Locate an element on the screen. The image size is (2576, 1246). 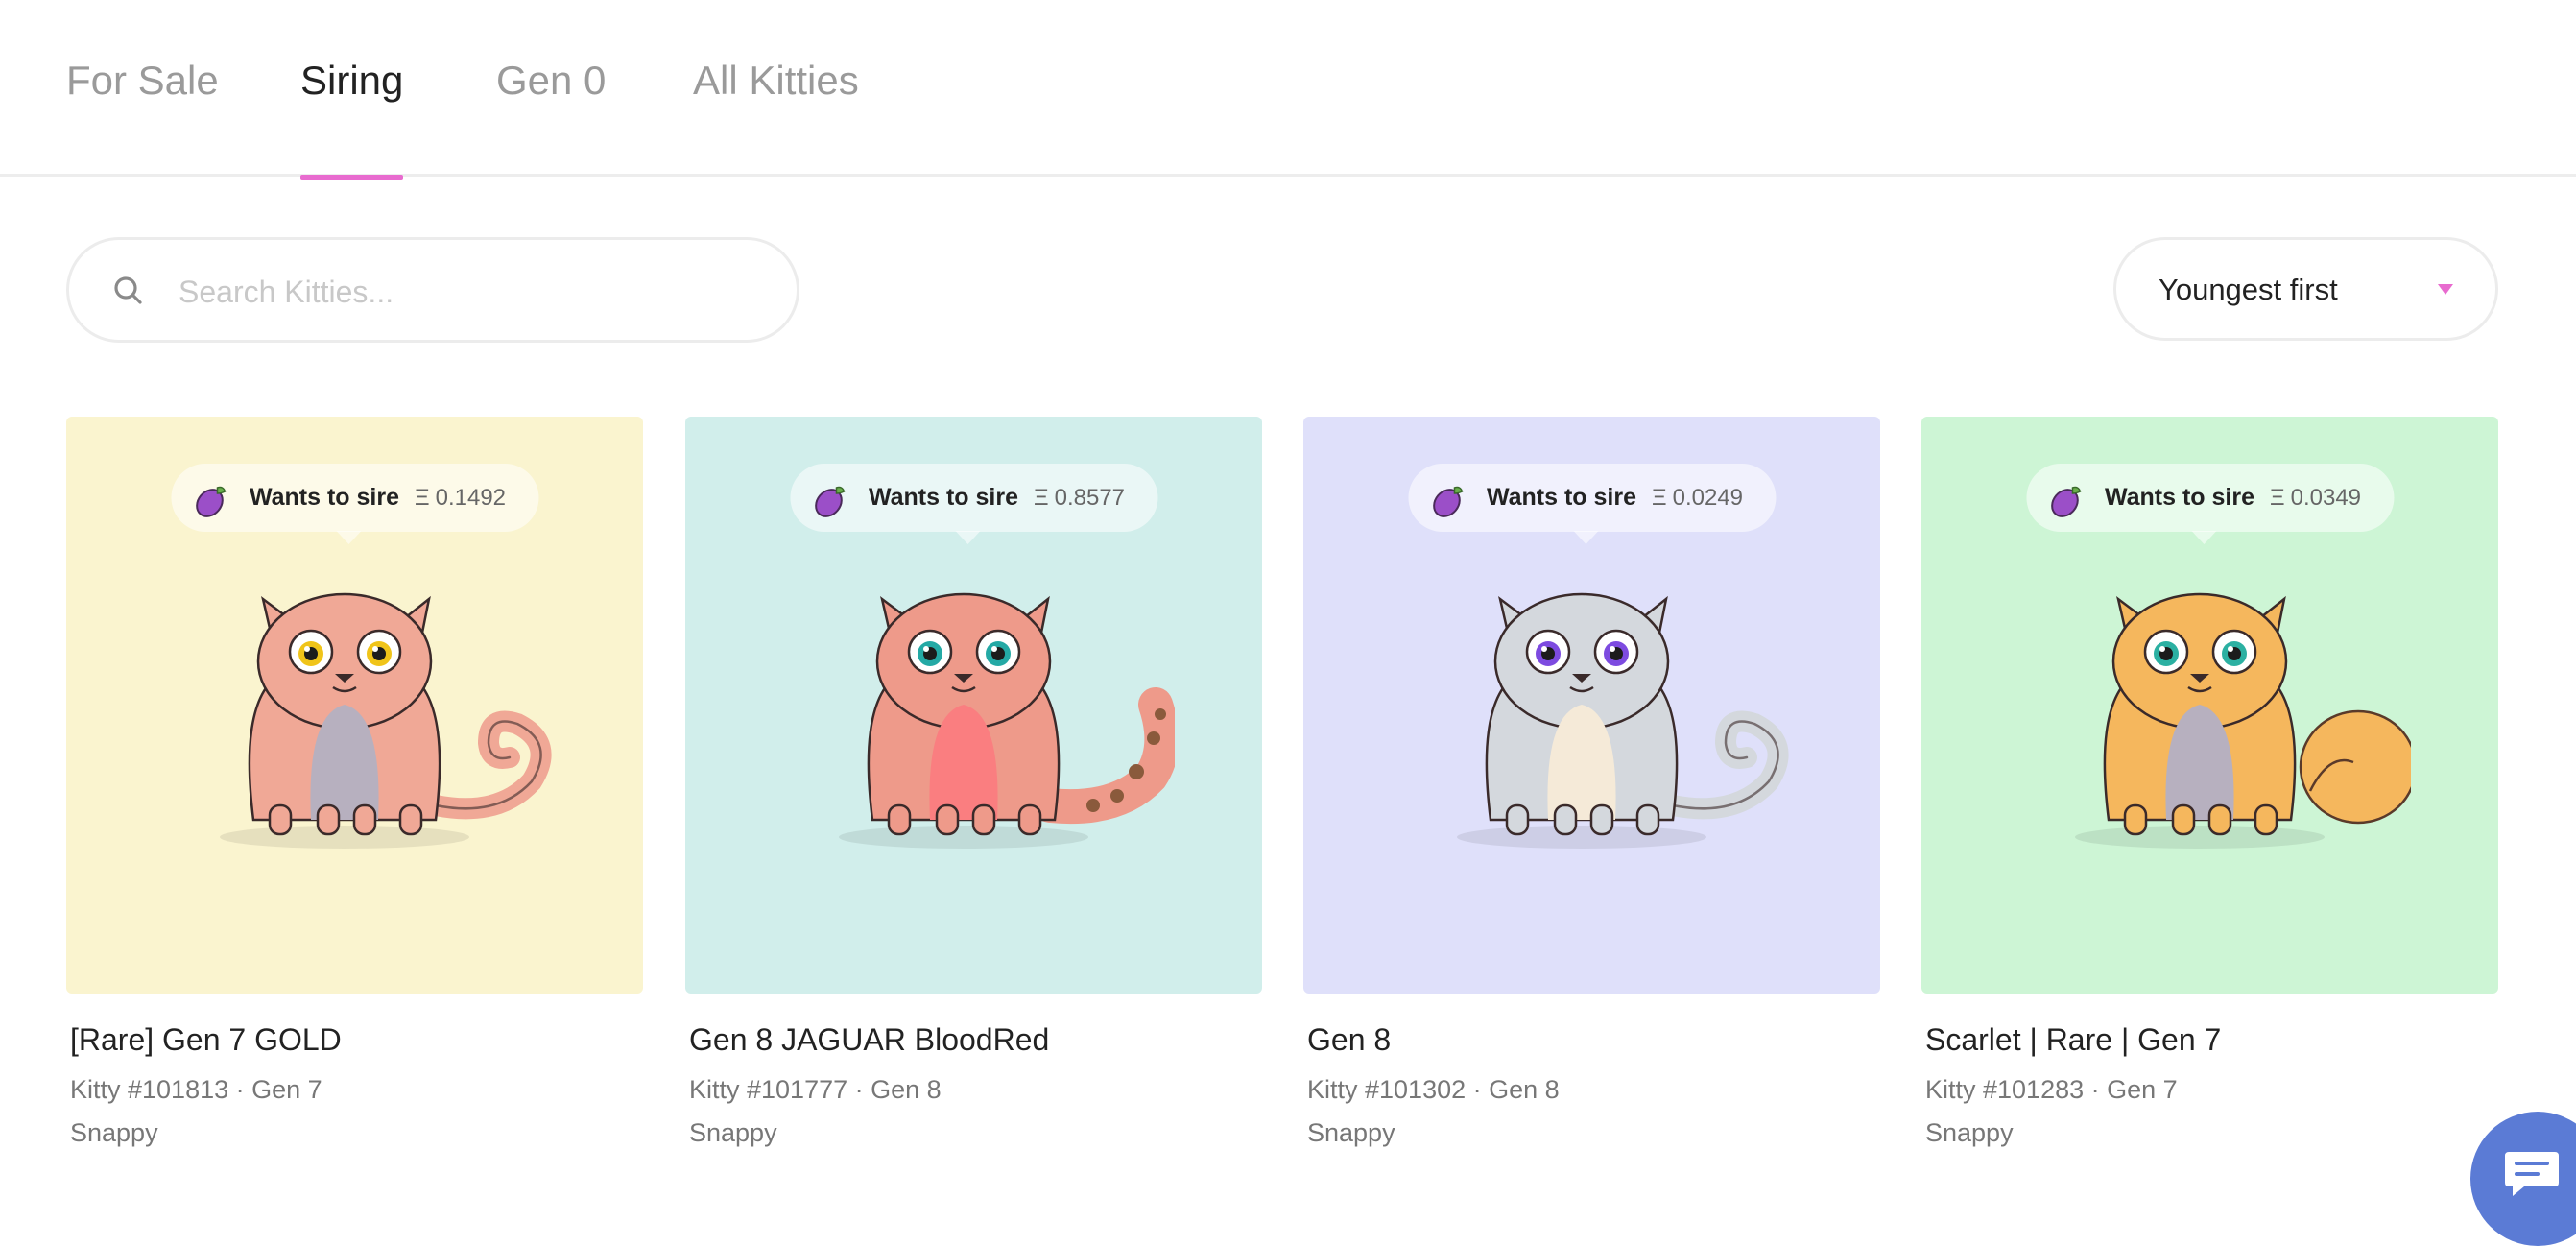
sort-selected-label: Youngest first is located at coordinates (2248, 289).